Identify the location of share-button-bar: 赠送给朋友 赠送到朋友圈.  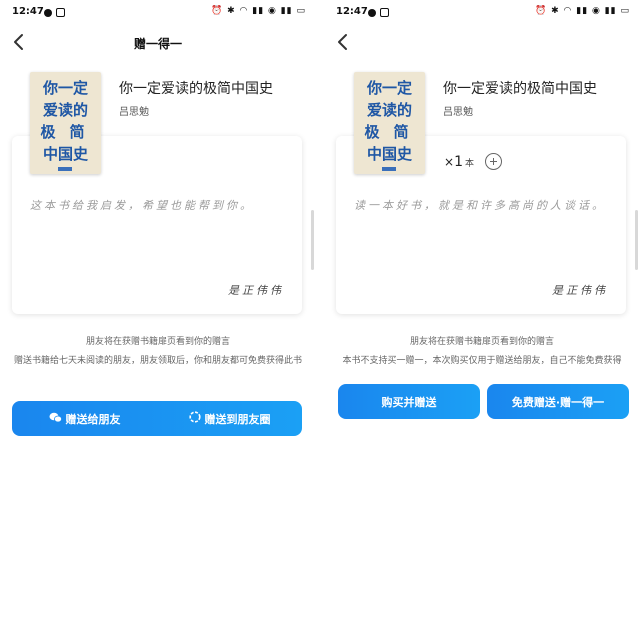
(157, 418).